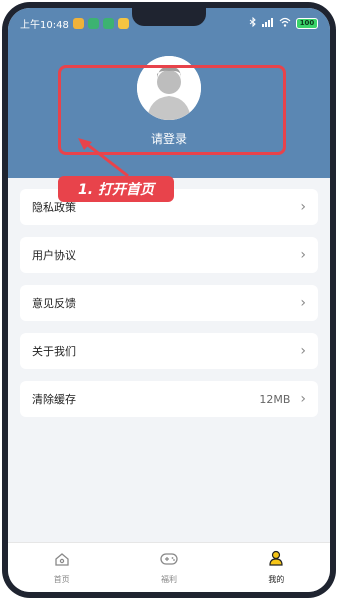 The image size is (338, 600). I want to click on status-right: 100, so click(283, 23).